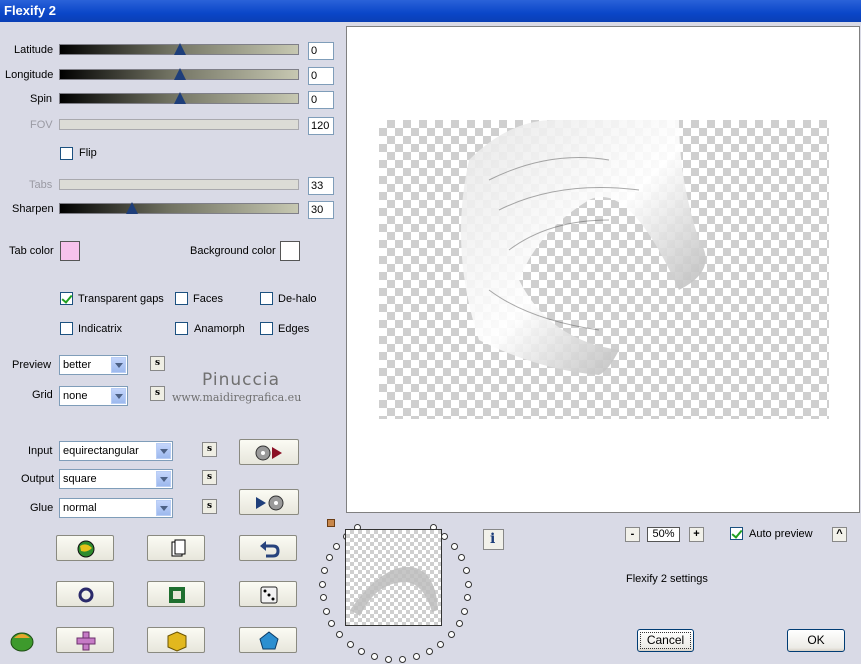 Image resolution: width=861 pixels, height=664 pixels. I want to click on window-title: Flexify 2, so click(30, 10).